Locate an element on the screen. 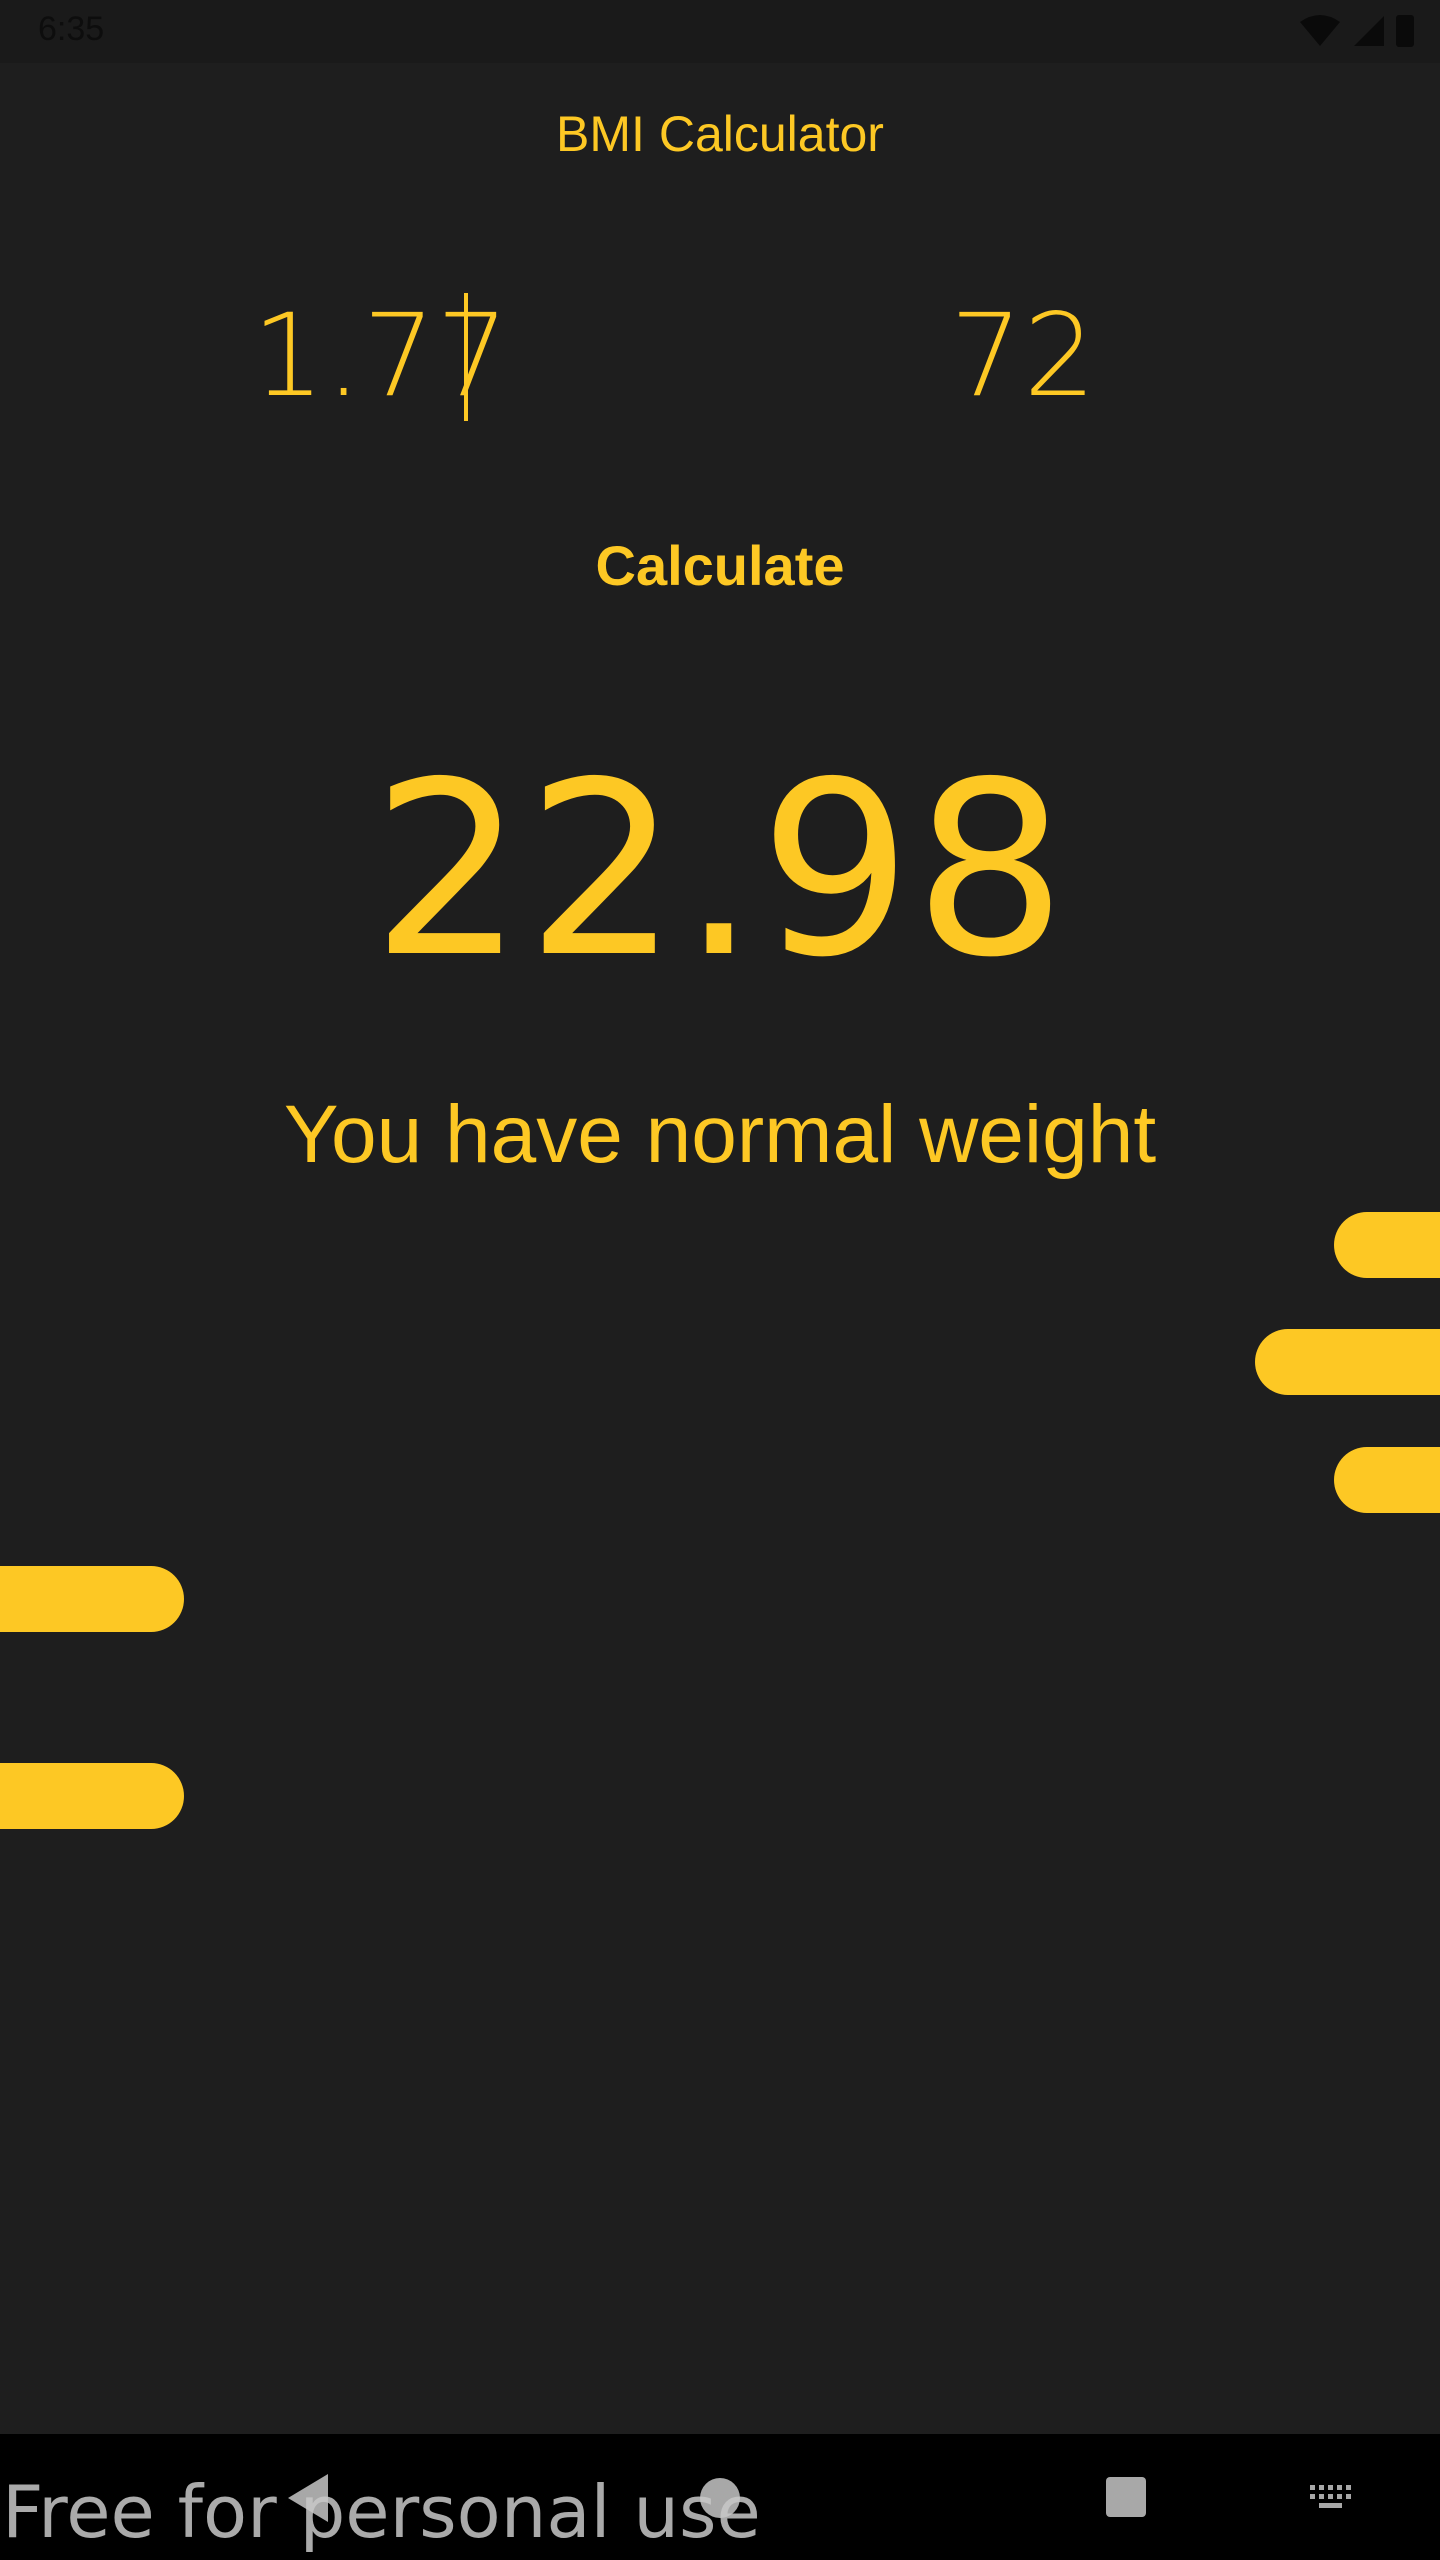  calculate-button: Calculate is located at coordinates (720, 565).